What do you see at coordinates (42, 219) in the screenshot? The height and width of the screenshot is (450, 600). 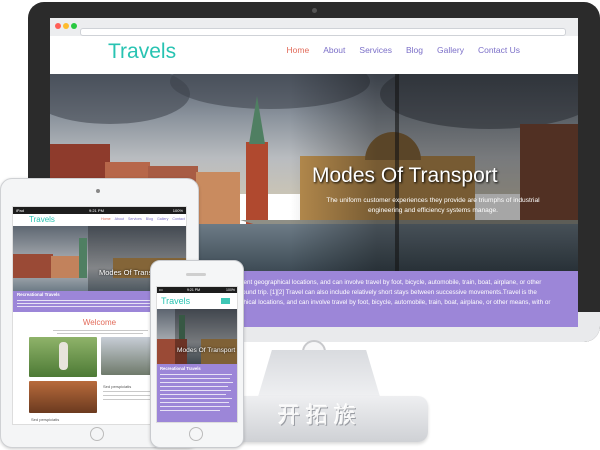 I see `tablet-logo: Travels` at bounding box center [42, 219].